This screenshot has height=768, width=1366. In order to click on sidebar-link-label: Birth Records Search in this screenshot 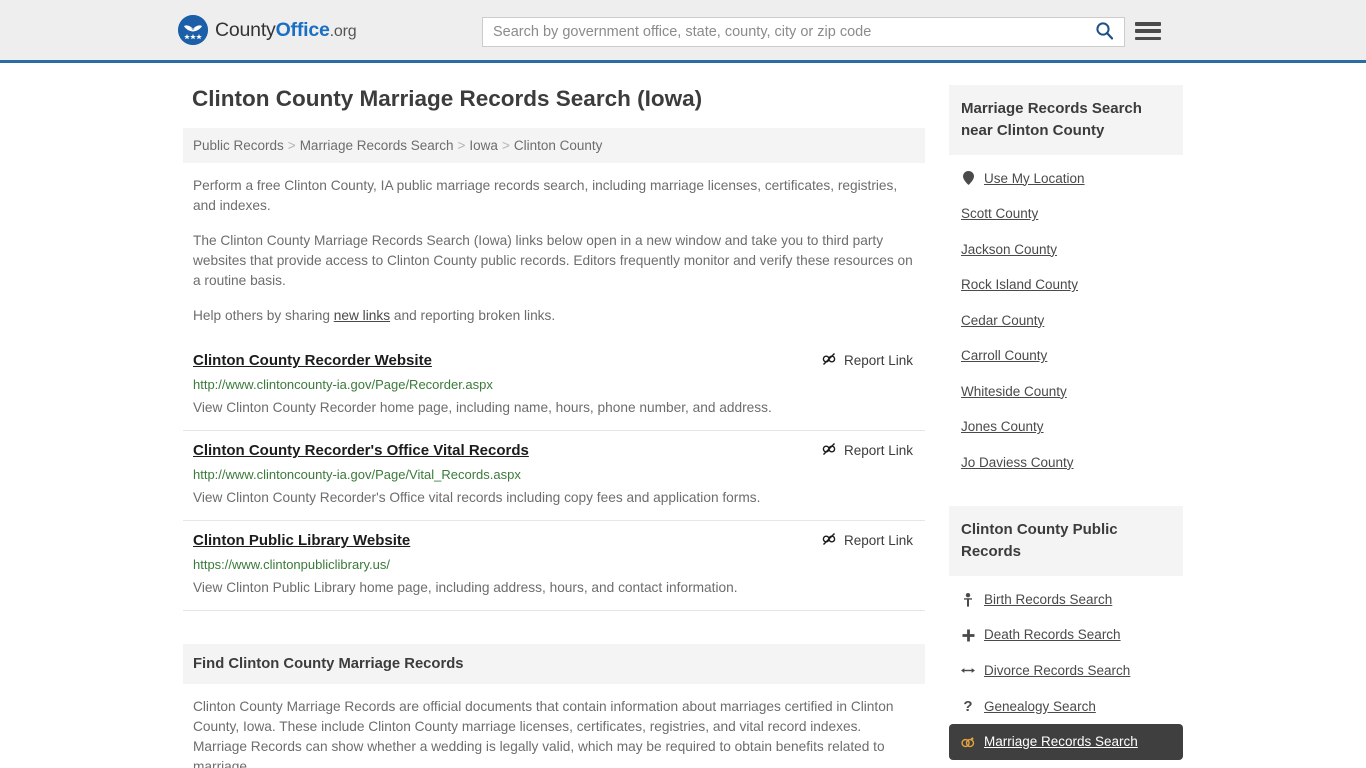, I will do `click(1048, 600)`.